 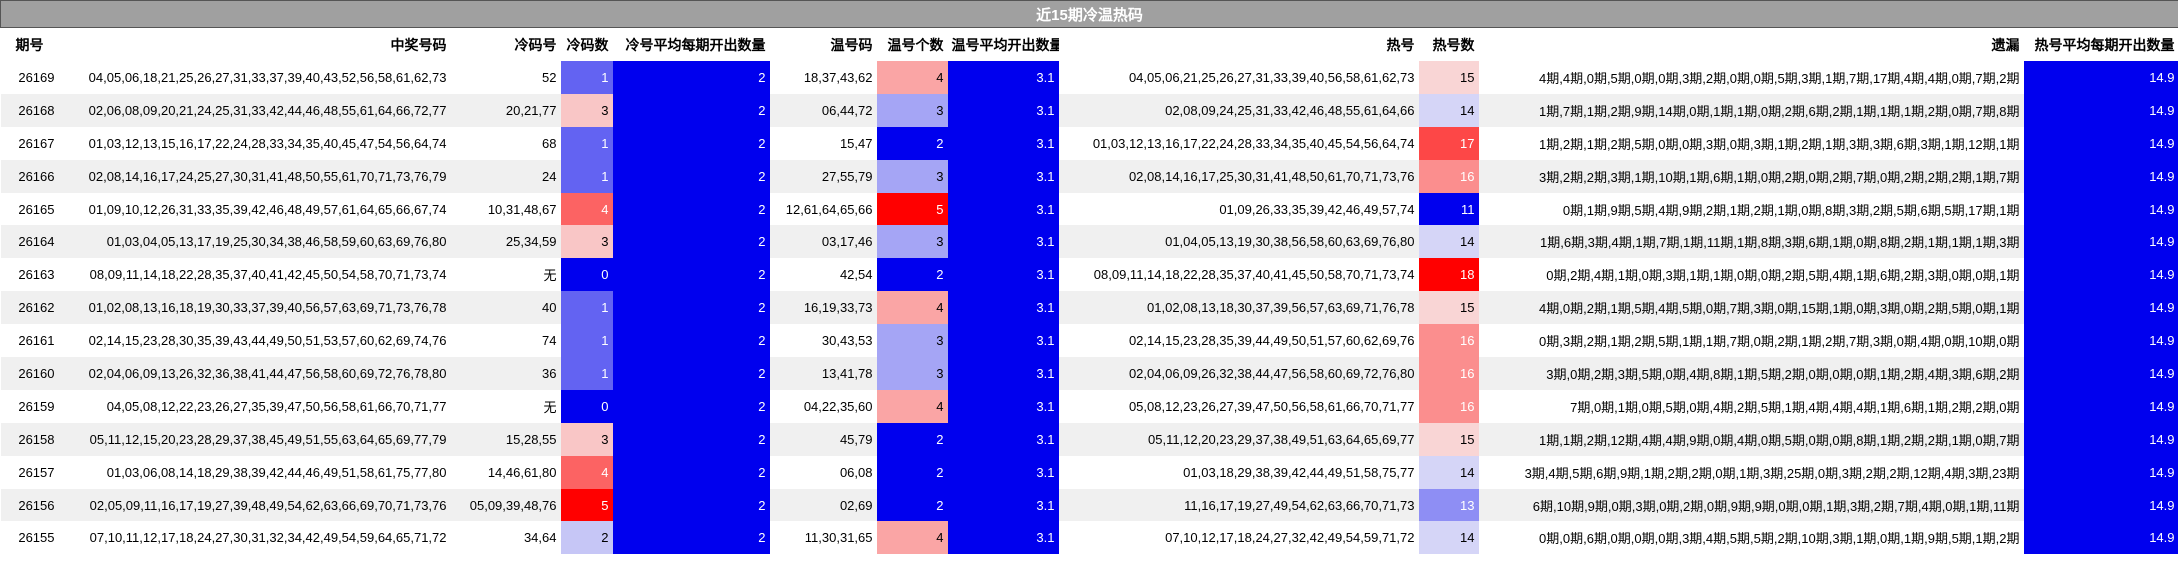 What do you see at coordinates (505, 209) in the screenshot?
I see `cell-cold: 10,31,48,67` at bounding box center [505, 209].